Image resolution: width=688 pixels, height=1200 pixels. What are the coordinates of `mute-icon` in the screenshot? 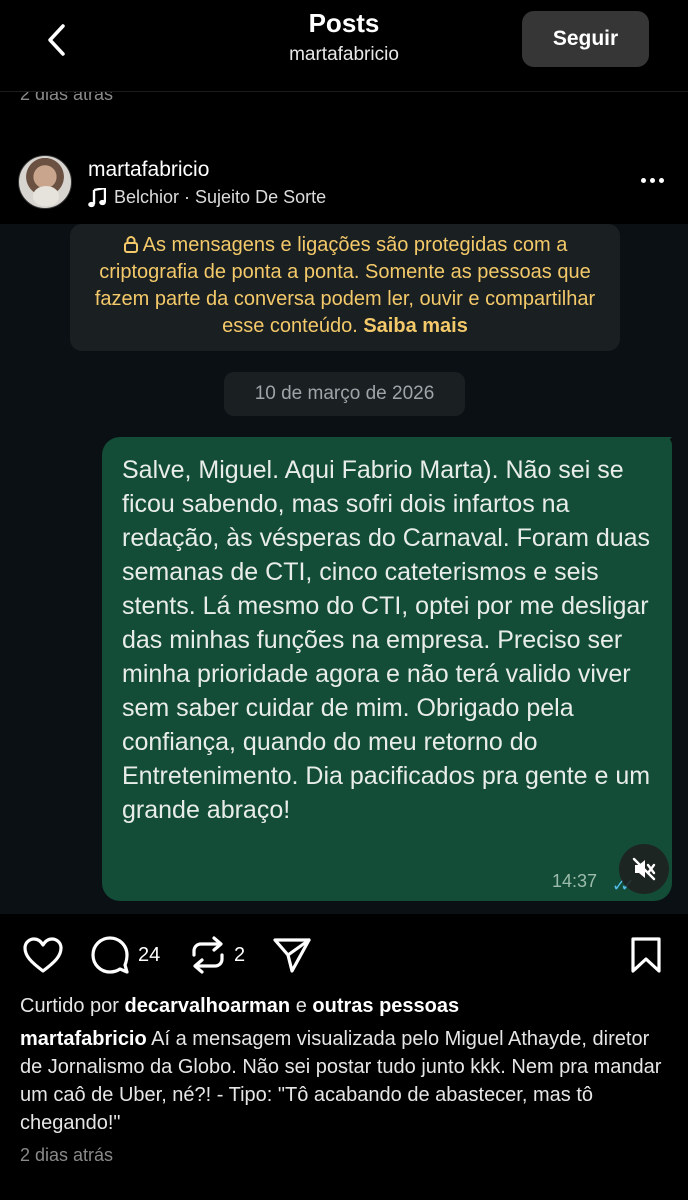 It's located at (644, 869).